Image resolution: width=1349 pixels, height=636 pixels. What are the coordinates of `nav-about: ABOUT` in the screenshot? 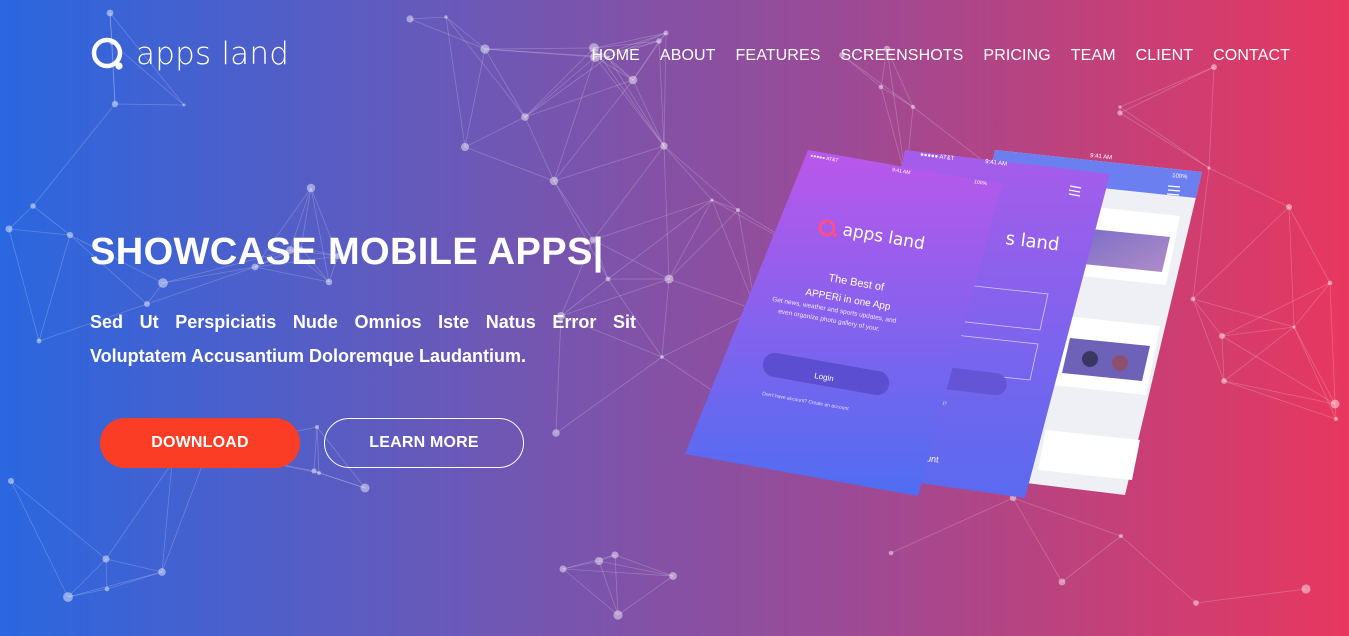 It's located at (688, 56).